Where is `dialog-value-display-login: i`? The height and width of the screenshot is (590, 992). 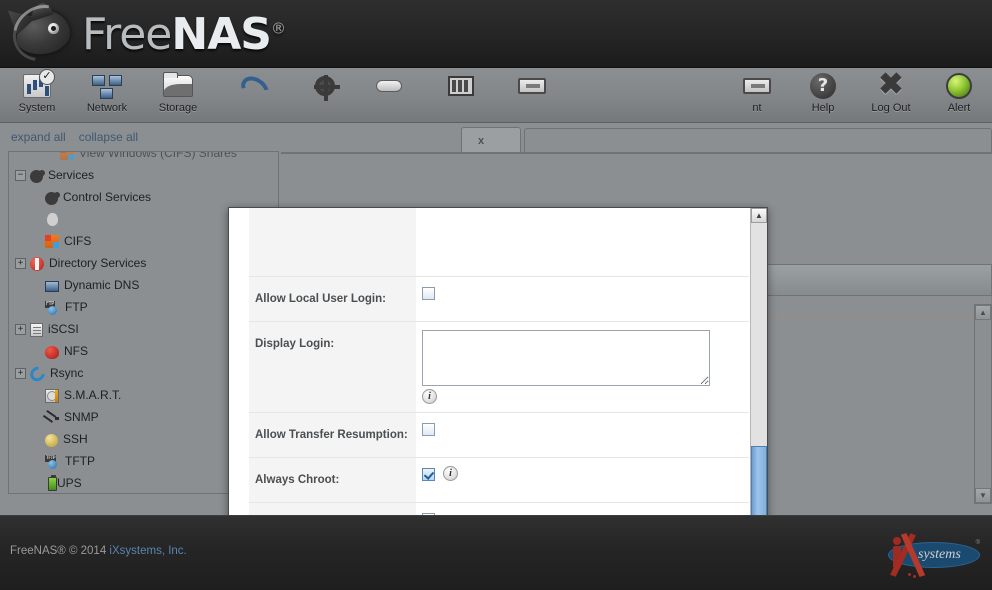 dialog-value-display-login: i is located at coordinates (582, 367).